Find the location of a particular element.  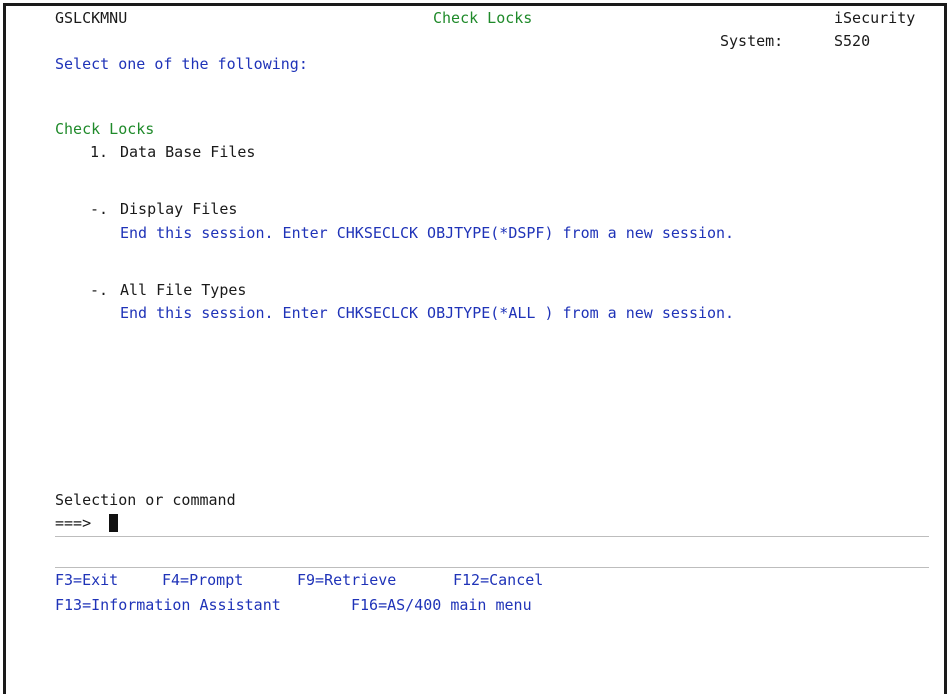

divider-top is located at coordinates (492, 536).